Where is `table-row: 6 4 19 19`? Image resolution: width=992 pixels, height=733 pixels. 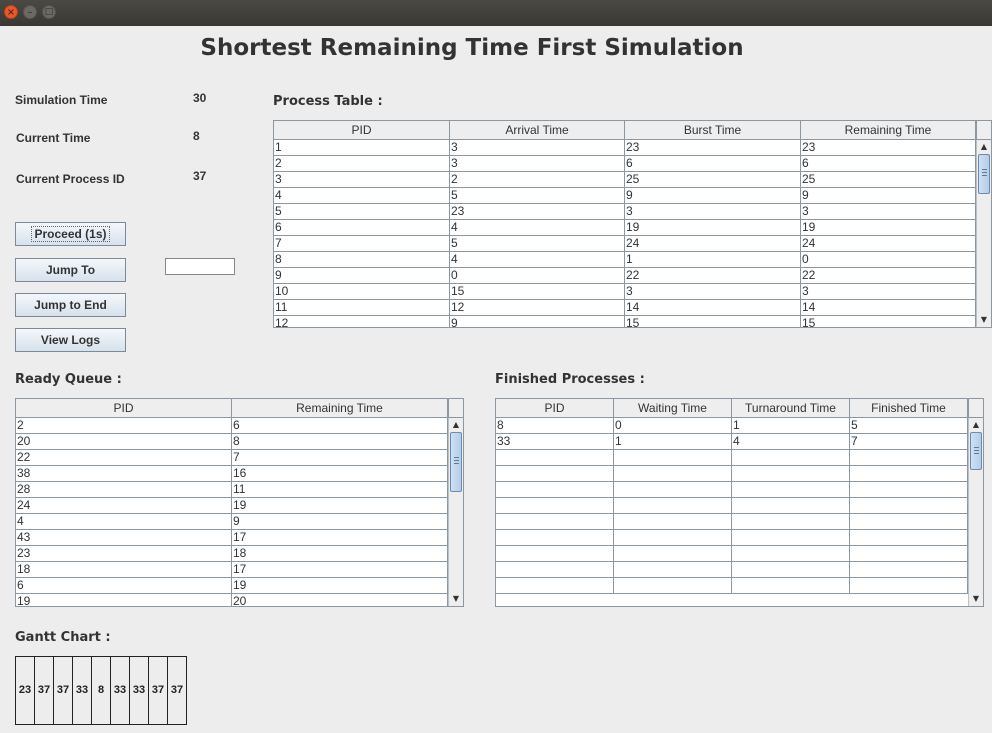
table-row: 6 4 19 19 is located at coordinates (632, 228).